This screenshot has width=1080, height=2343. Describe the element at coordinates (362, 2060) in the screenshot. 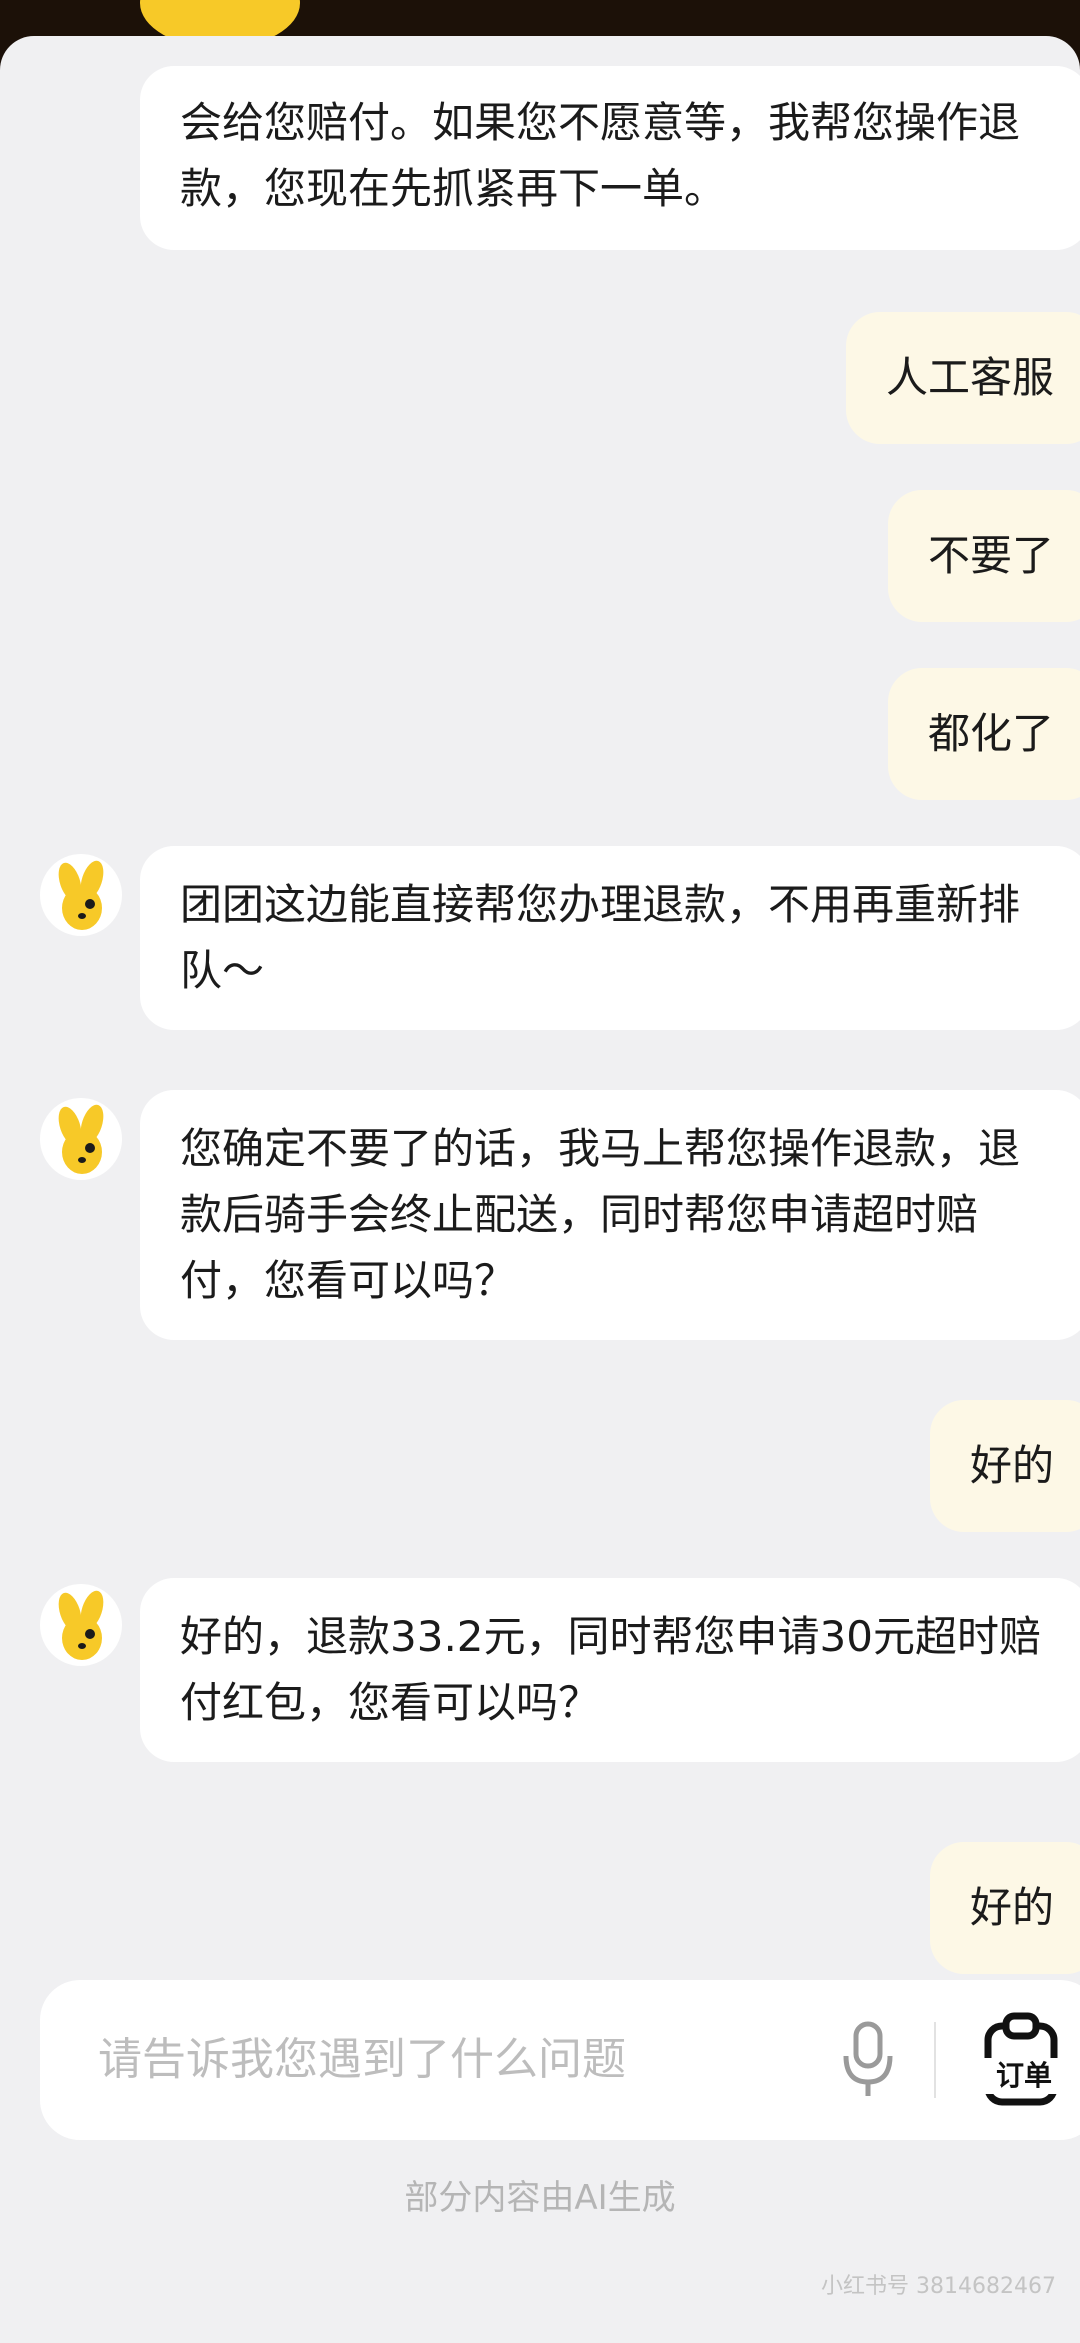

I see `message-input-placeholder: 请告诉我您遇到了什么问题` at that location.